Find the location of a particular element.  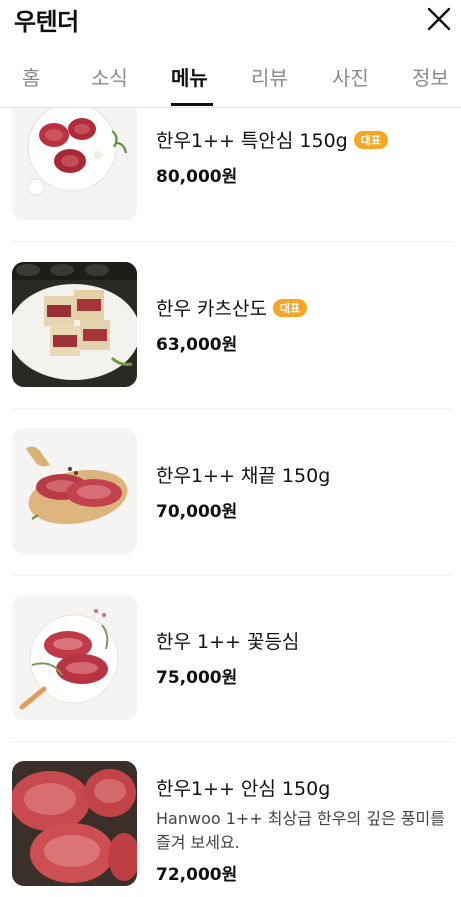

menu-item-name: 한우1++ 특안심 150g 대표 is located at coordinates (272, 139).